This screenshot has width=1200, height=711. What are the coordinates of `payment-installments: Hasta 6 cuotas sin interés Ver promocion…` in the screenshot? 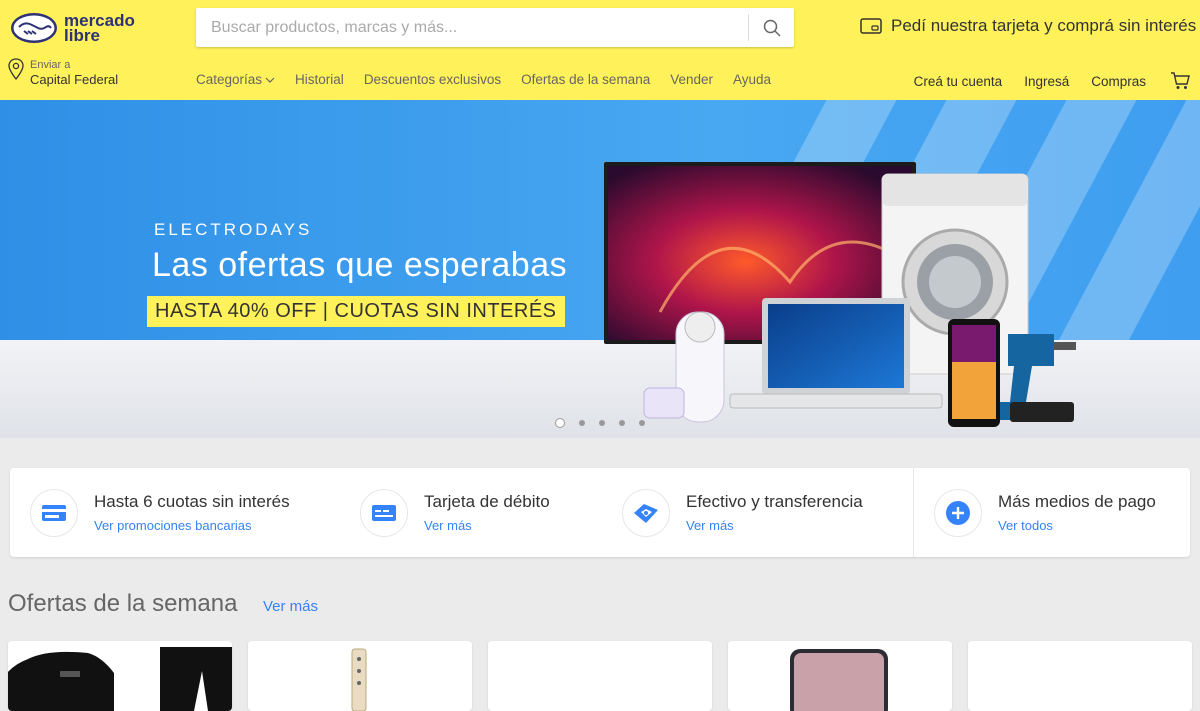 It's located at (160, 512).